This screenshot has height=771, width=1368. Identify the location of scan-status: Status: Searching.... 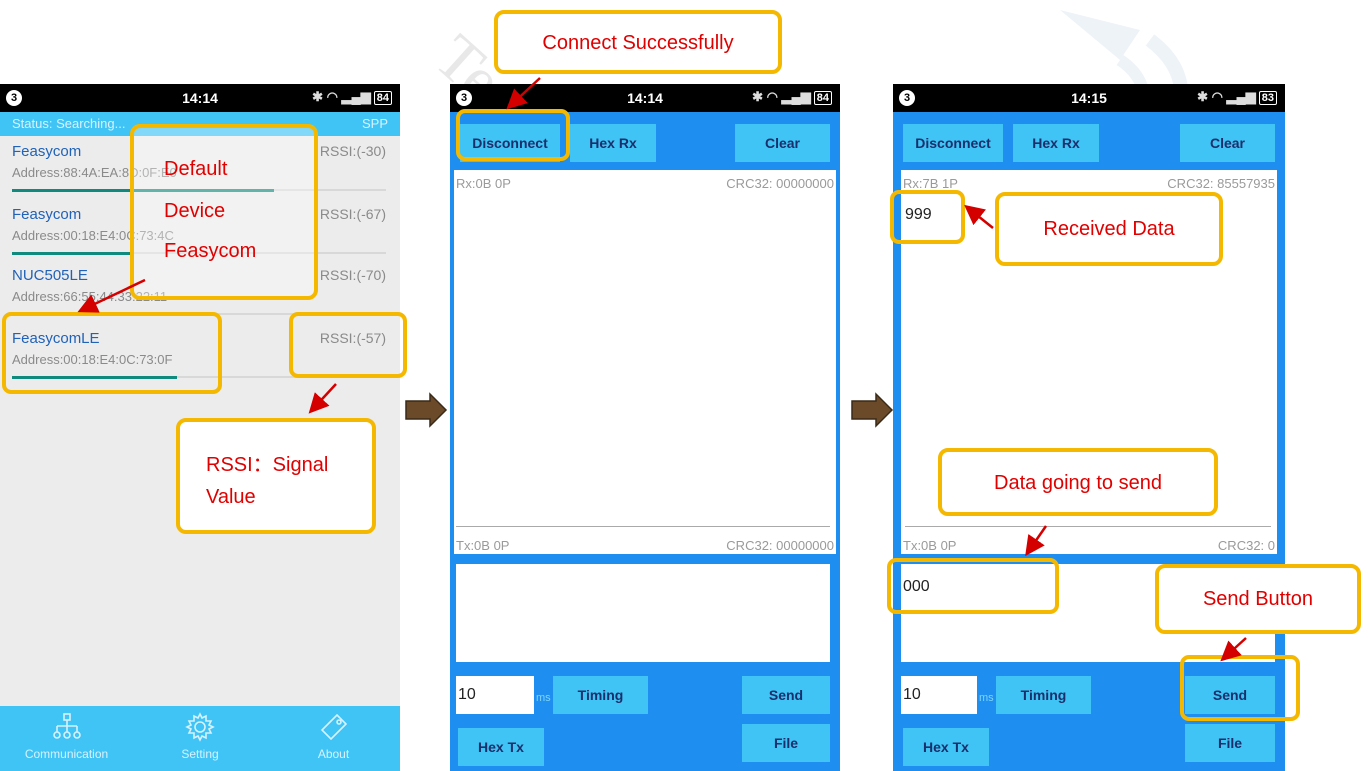
(69, 123).